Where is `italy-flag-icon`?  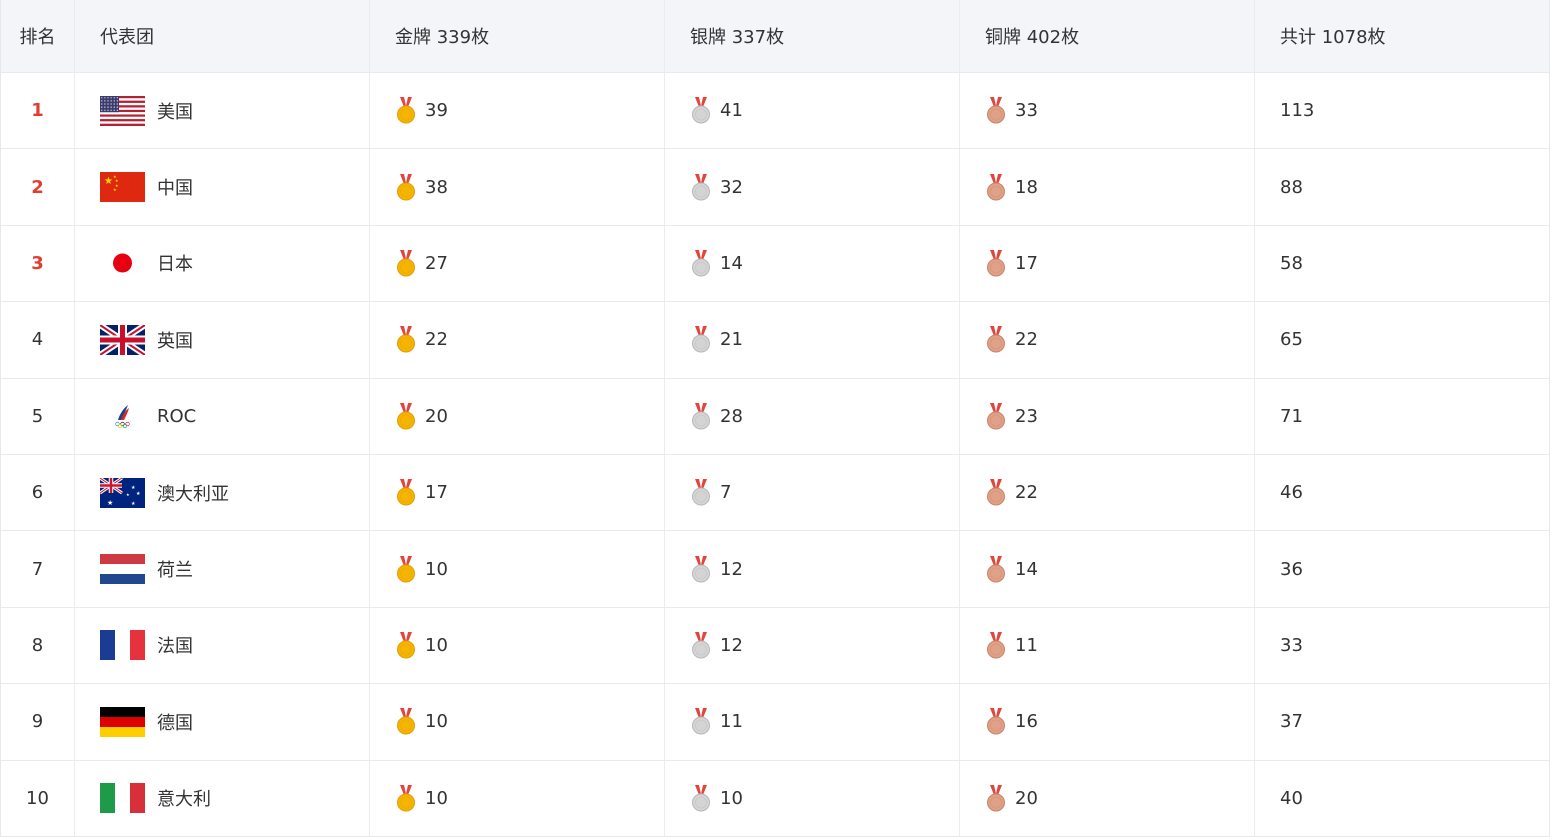
italy-flag-icon is located at coordinates (122, 798).